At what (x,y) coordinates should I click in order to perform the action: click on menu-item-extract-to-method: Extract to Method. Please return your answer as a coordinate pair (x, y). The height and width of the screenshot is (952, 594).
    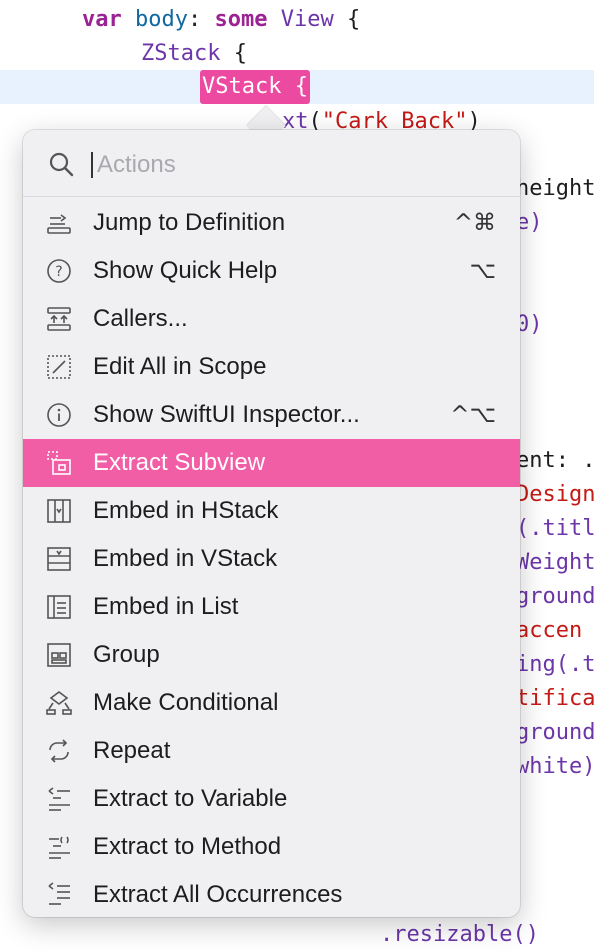
    Looking at the image, I should click on (271, 847).